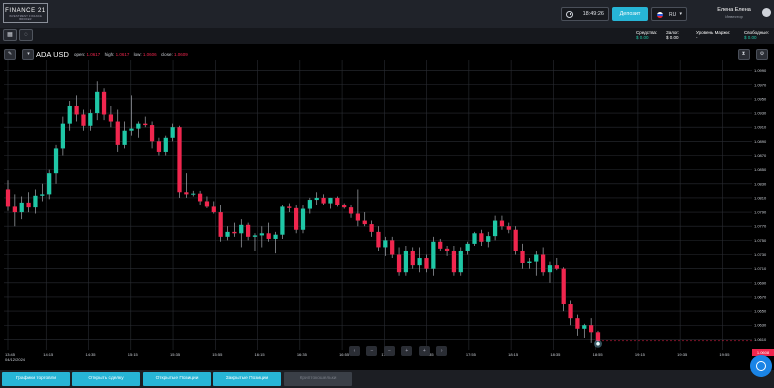 Image resolution: width=774 pixels, height=388 pixels. What do you see at coordinates (697, 37) in the screenshot?
I see `margin-level-value: -` at bounding box center [697, 37].